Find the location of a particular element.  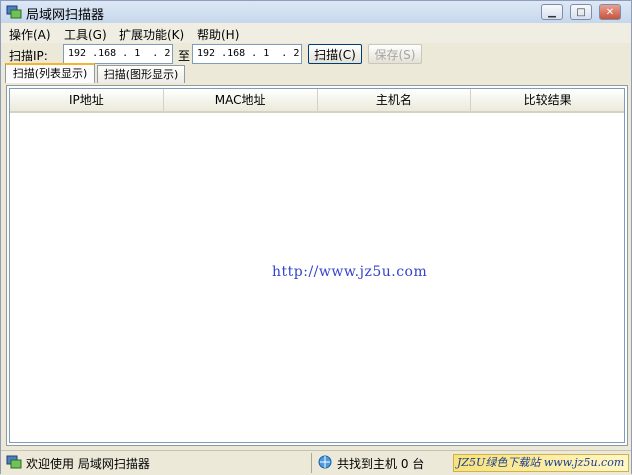

column-headers: IP地址 MAC地址 主机名 比较结果 is located at coordinates (317, 101).